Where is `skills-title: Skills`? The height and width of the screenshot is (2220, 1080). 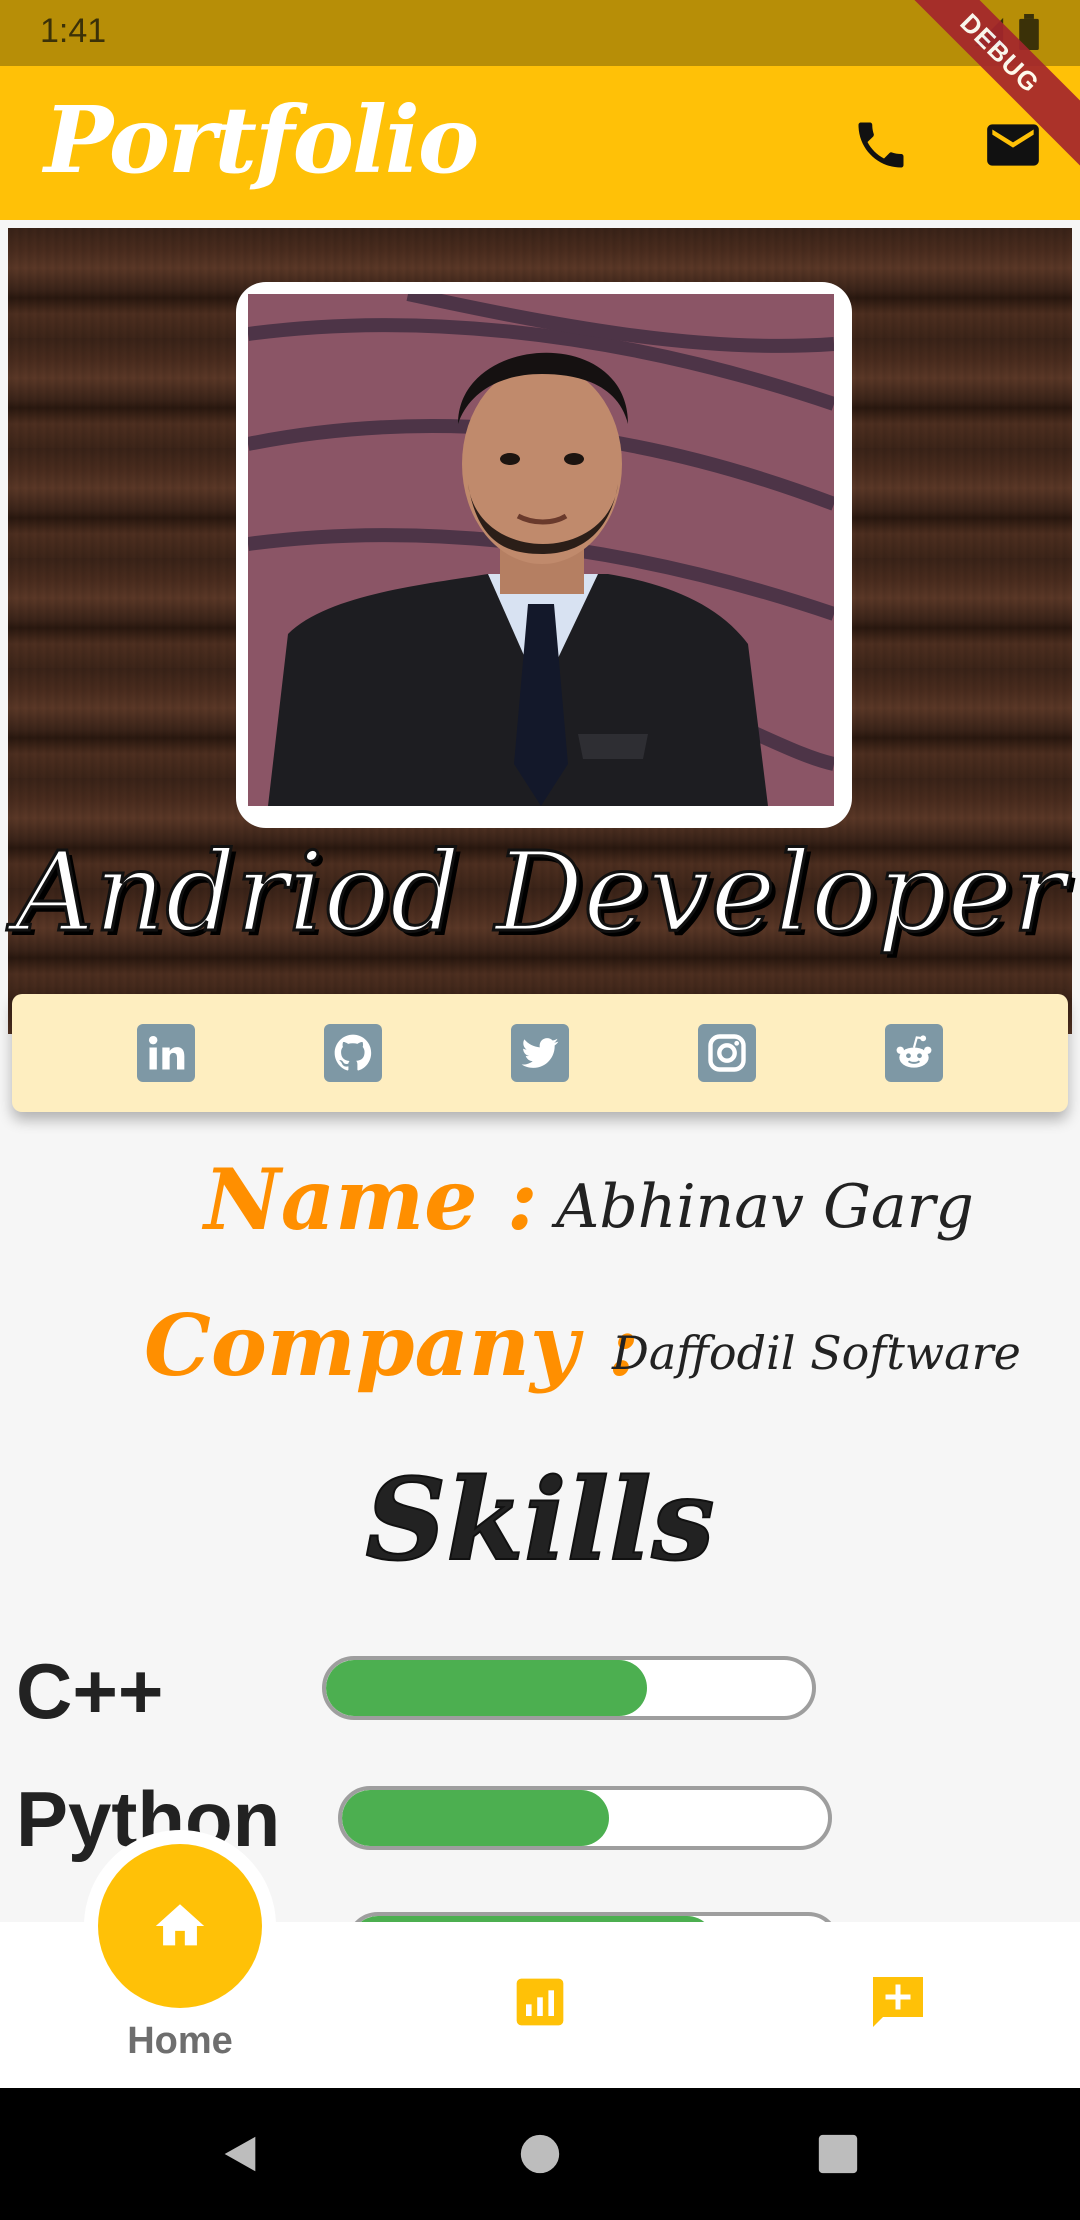 skills-title: Skills is located at coordinates (539, 1520).